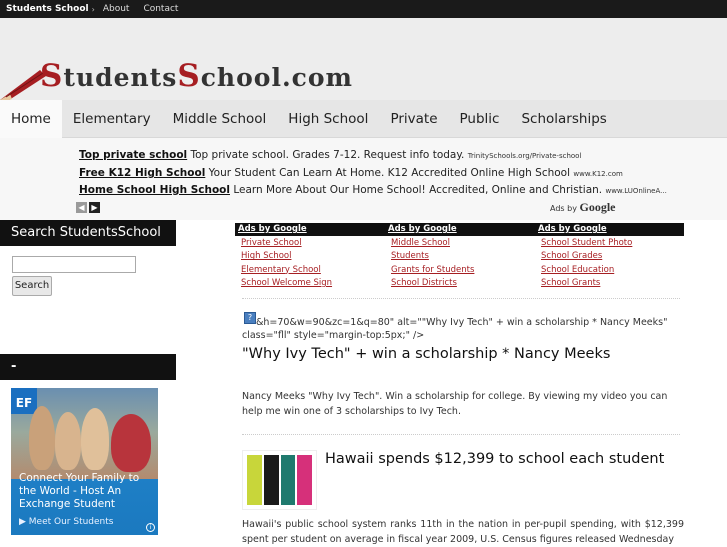  I want to click on ad-link: School Districts, so click(463, 283).